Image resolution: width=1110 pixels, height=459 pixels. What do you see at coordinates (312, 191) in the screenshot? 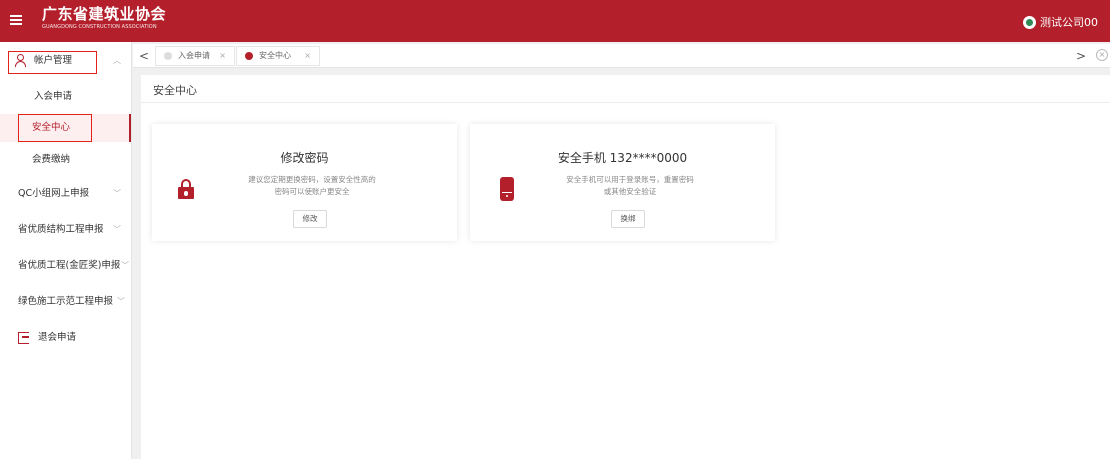
I see `card-desc-line: 密码可以使账户更安全` at bounding box center [312, 191].